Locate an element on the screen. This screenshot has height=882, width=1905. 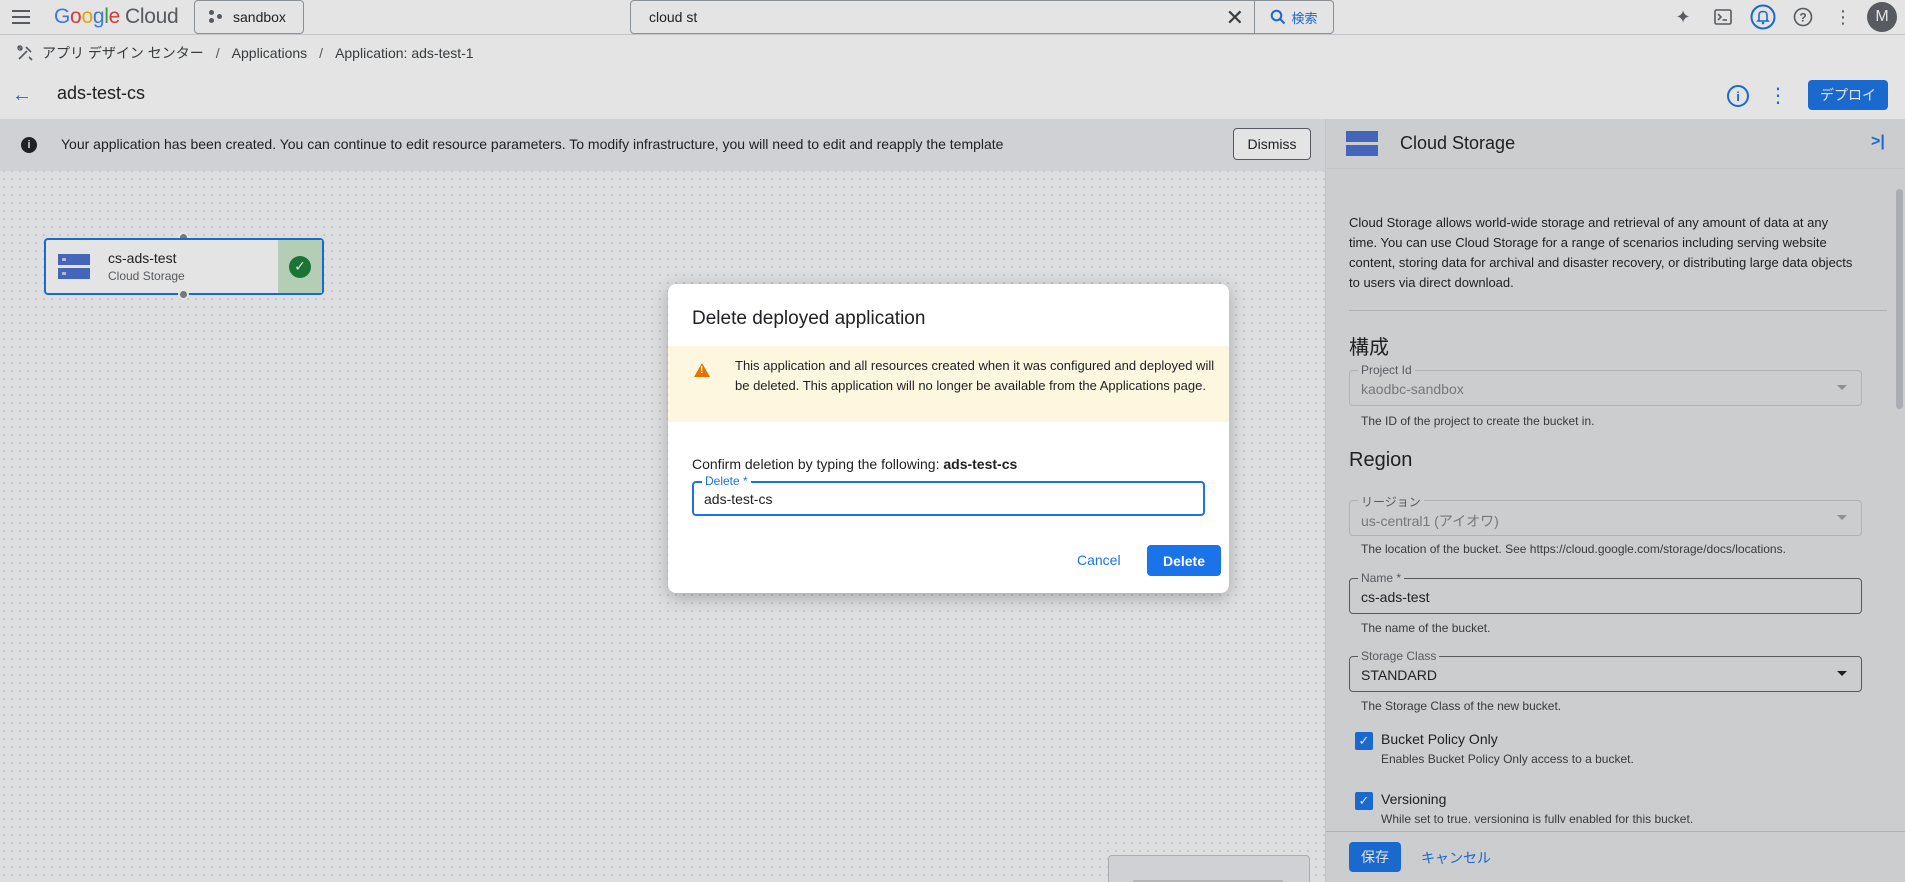
field-value: ads-test-cs is located at coordinates (738, 499).